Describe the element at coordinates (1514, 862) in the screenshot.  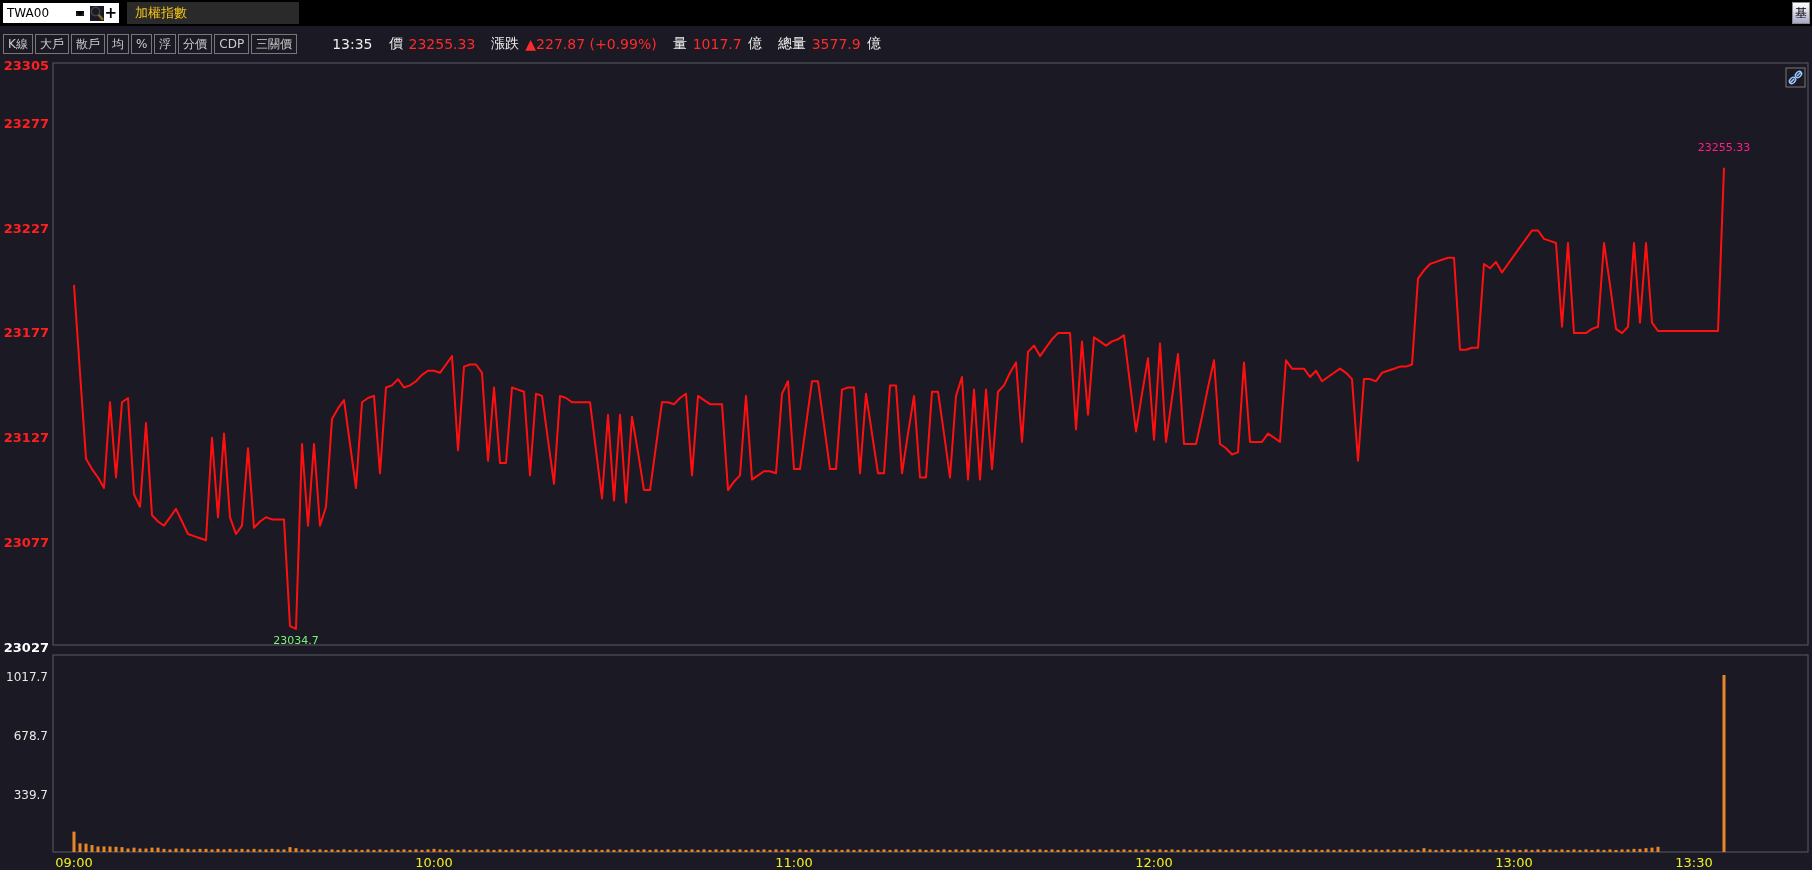
I see `time-axis-label: 13:00` at that location.